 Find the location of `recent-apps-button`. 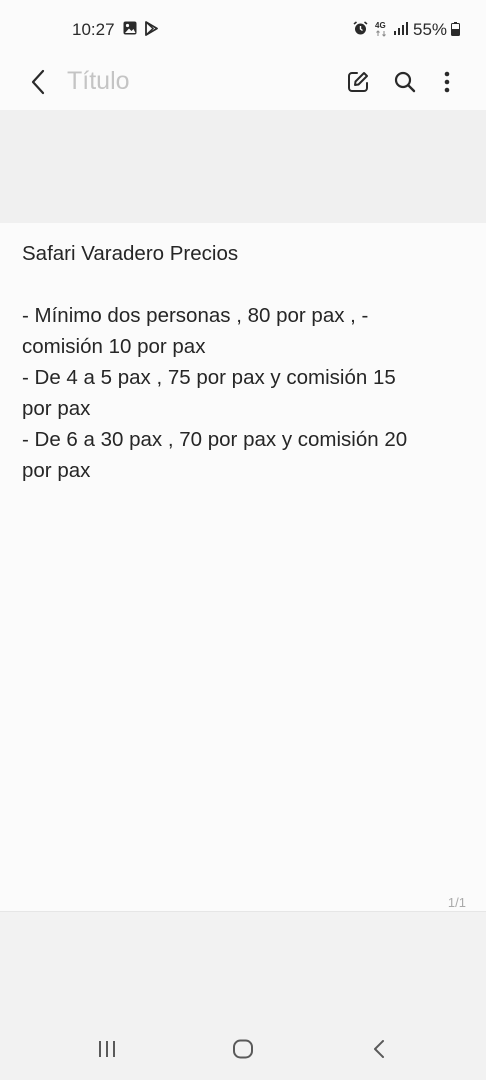

recent-apps-button is located at coordinates (107, 1051).